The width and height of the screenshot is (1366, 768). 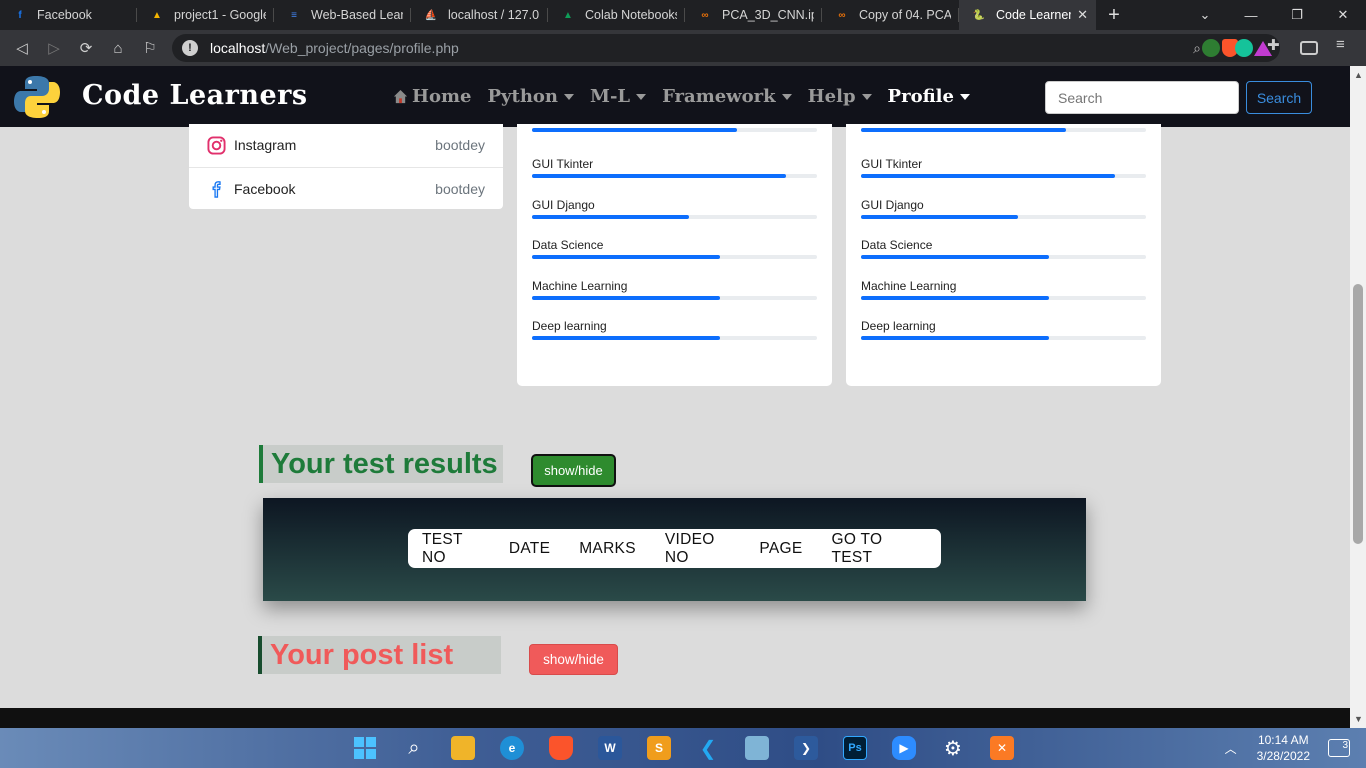 I want to click on site-search-button: Search, so click(x=1279, y=97).